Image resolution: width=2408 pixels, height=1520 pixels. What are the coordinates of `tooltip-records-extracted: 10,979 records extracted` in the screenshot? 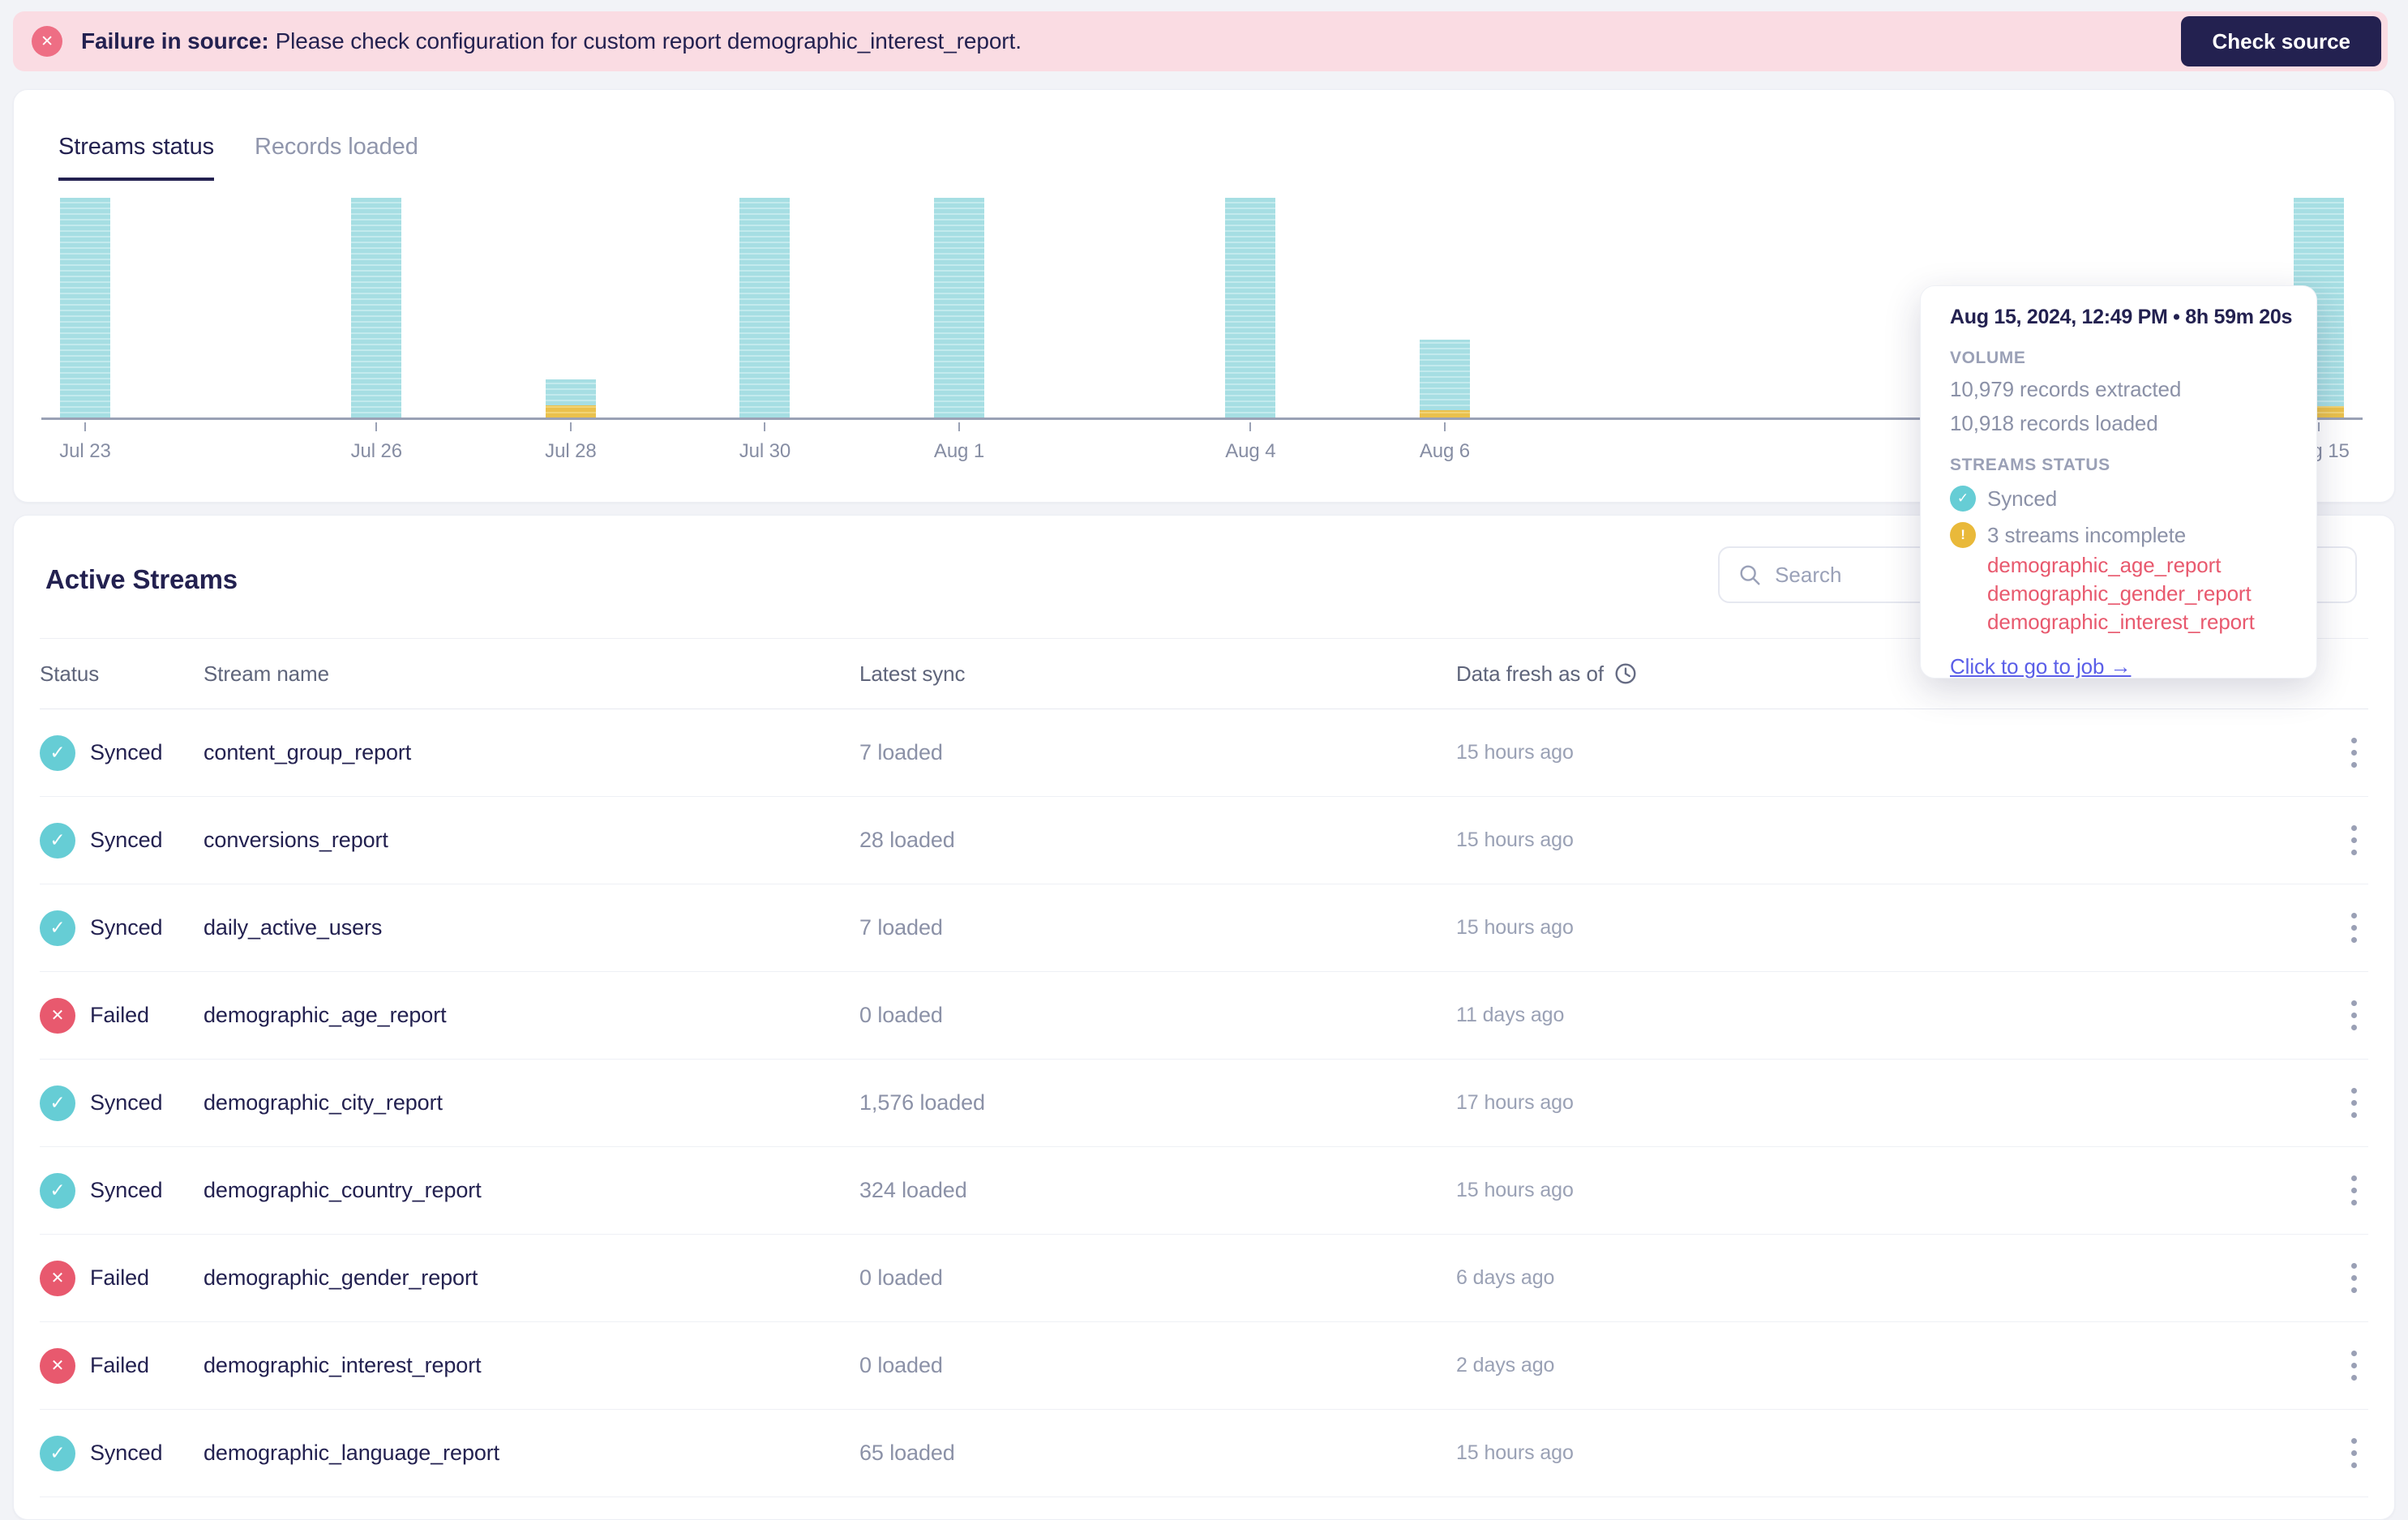 It's located at (2066, 389).